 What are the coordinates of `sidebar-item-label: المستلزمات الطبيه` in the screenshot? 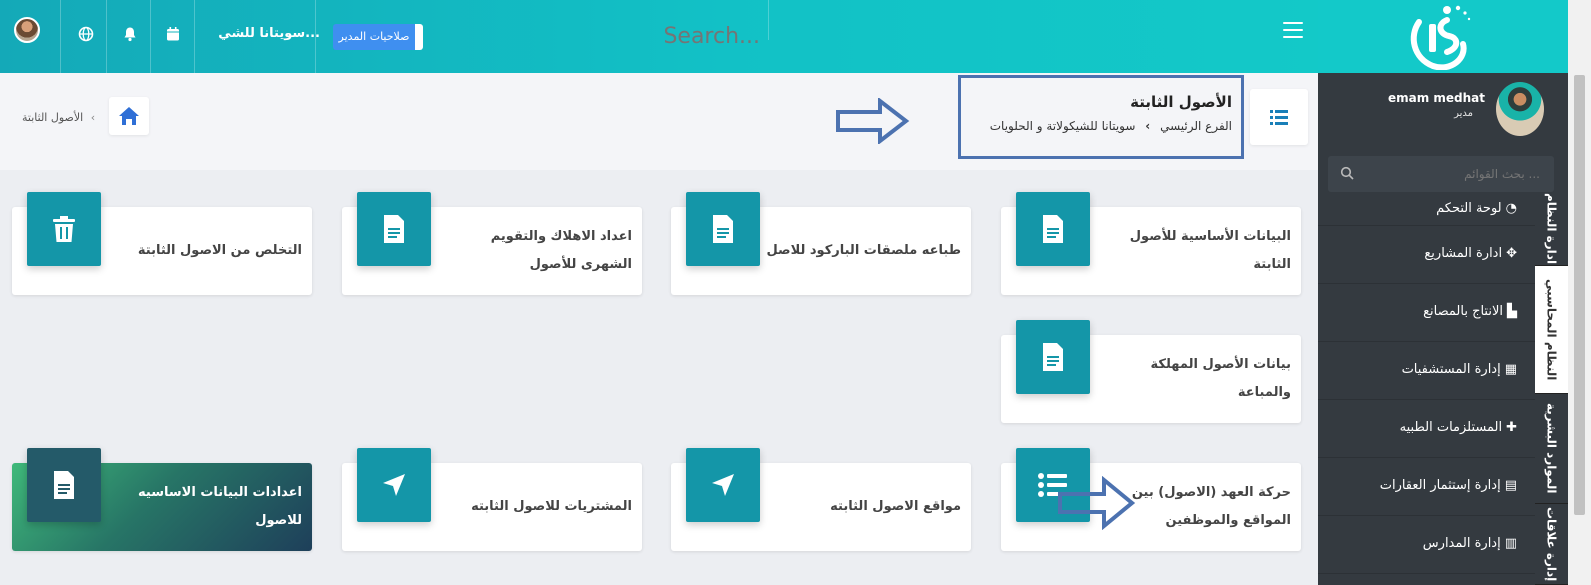 It's located at (1451, 427).